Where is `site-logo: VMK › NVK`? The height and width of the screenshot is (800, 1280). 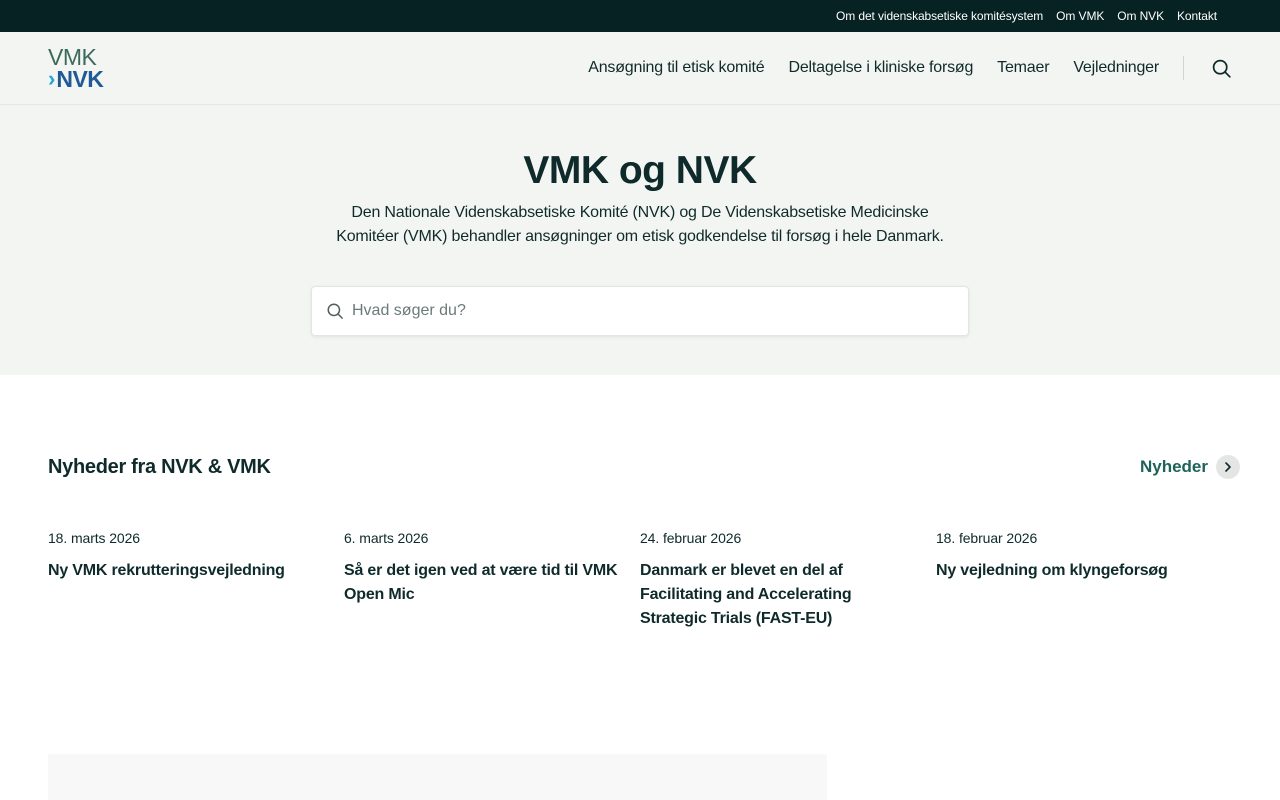
site-logo: VMK › NVK is located at coordinates (83, 68).